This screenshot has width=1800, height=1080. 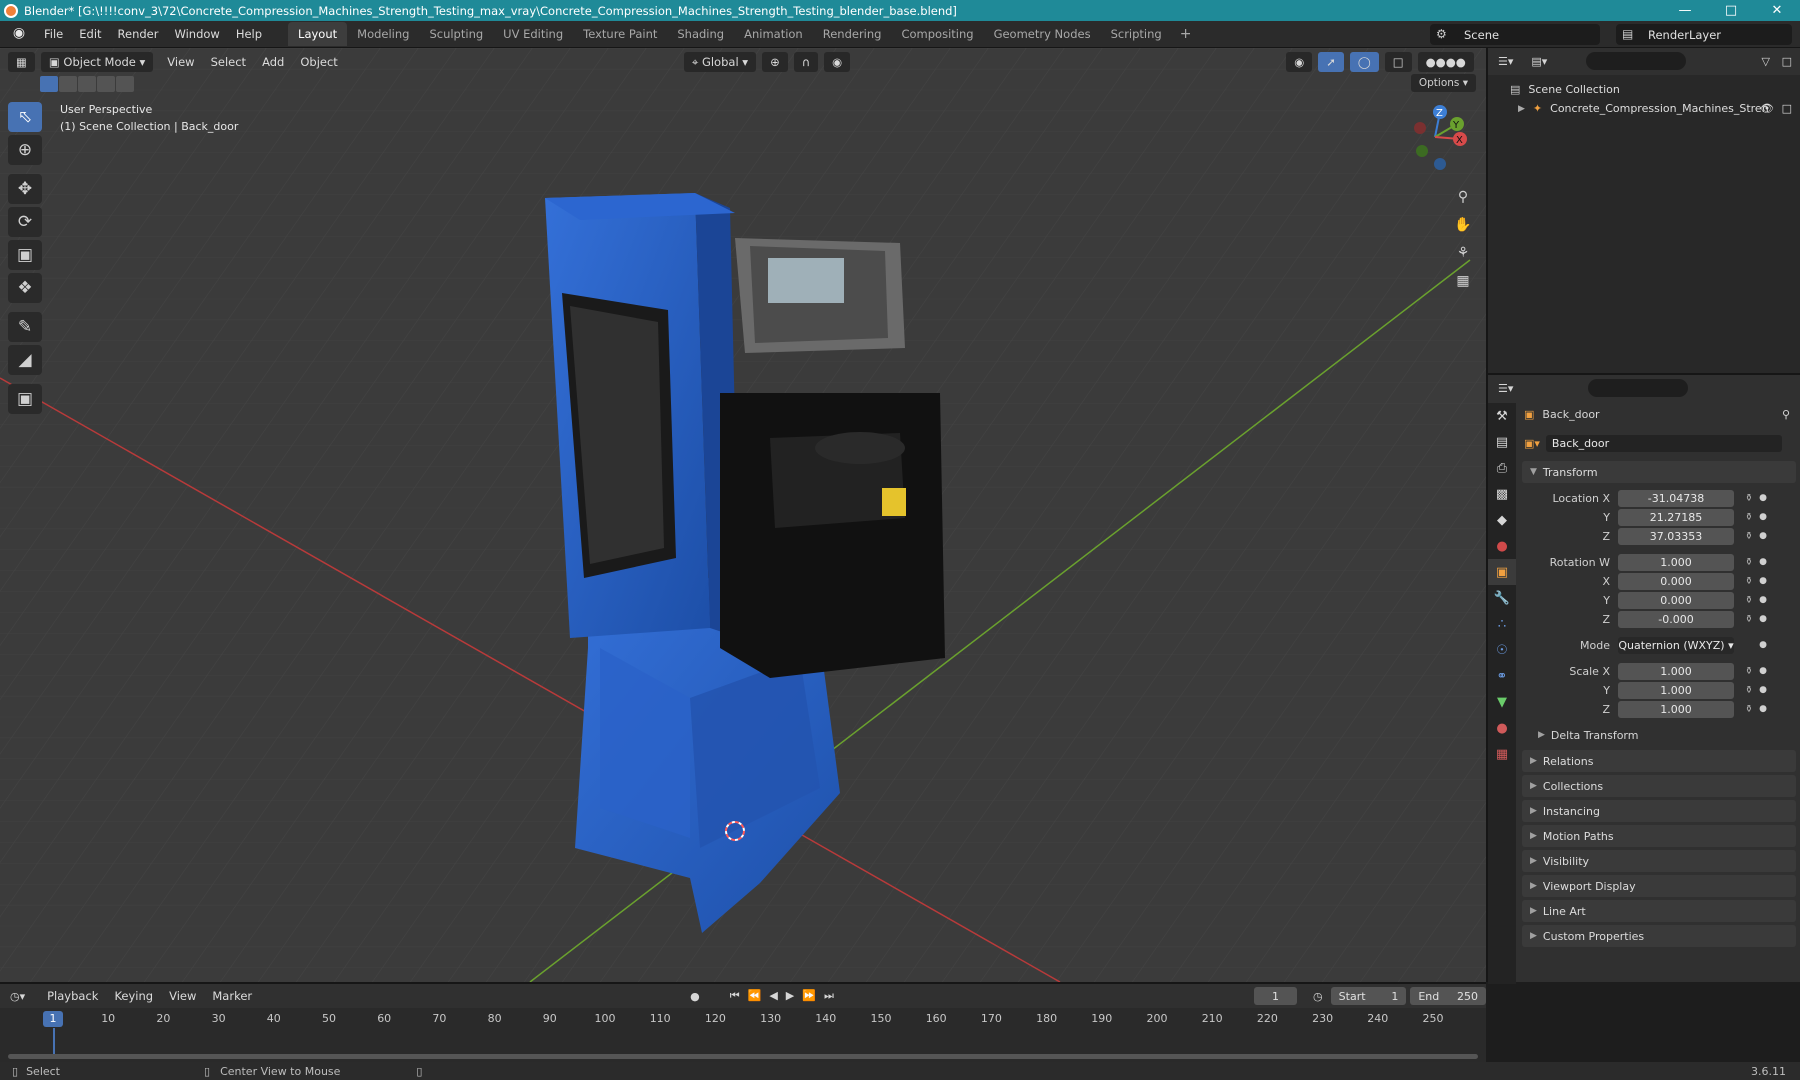 I want to click on tab-uv-editing: UV Editing, so click(x=533, y=34).